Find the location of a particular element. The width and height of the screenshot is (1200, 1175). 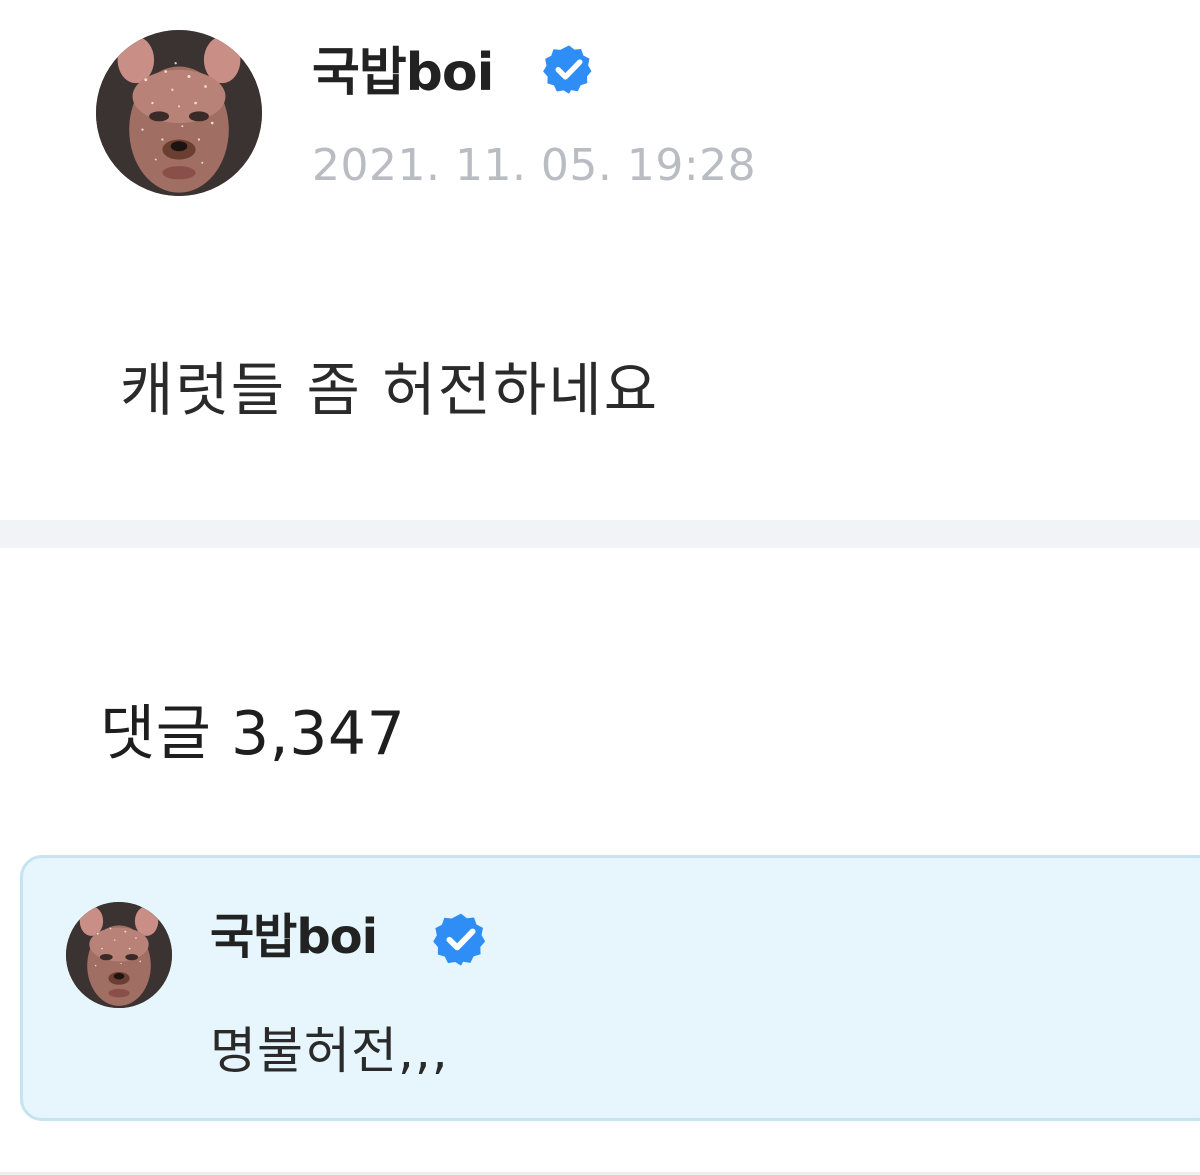

post-author-name: 국밥boi is located at coordinates (403, 73).